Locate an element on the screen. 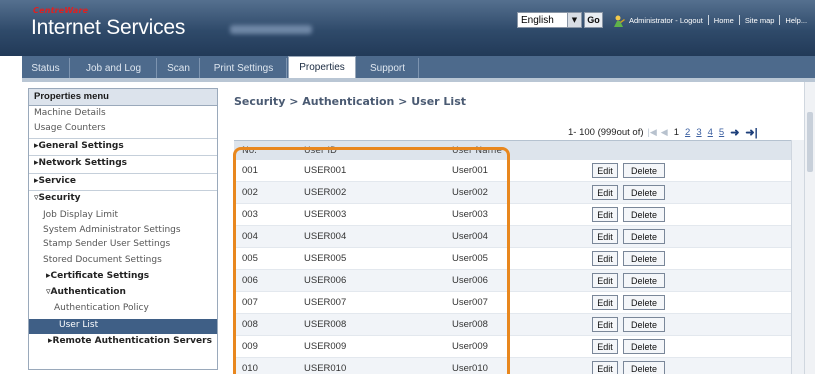 Image resolution: width=815 pixels, height=374 pixels. language-select: English ▼ is located at coordinates (549, 20).